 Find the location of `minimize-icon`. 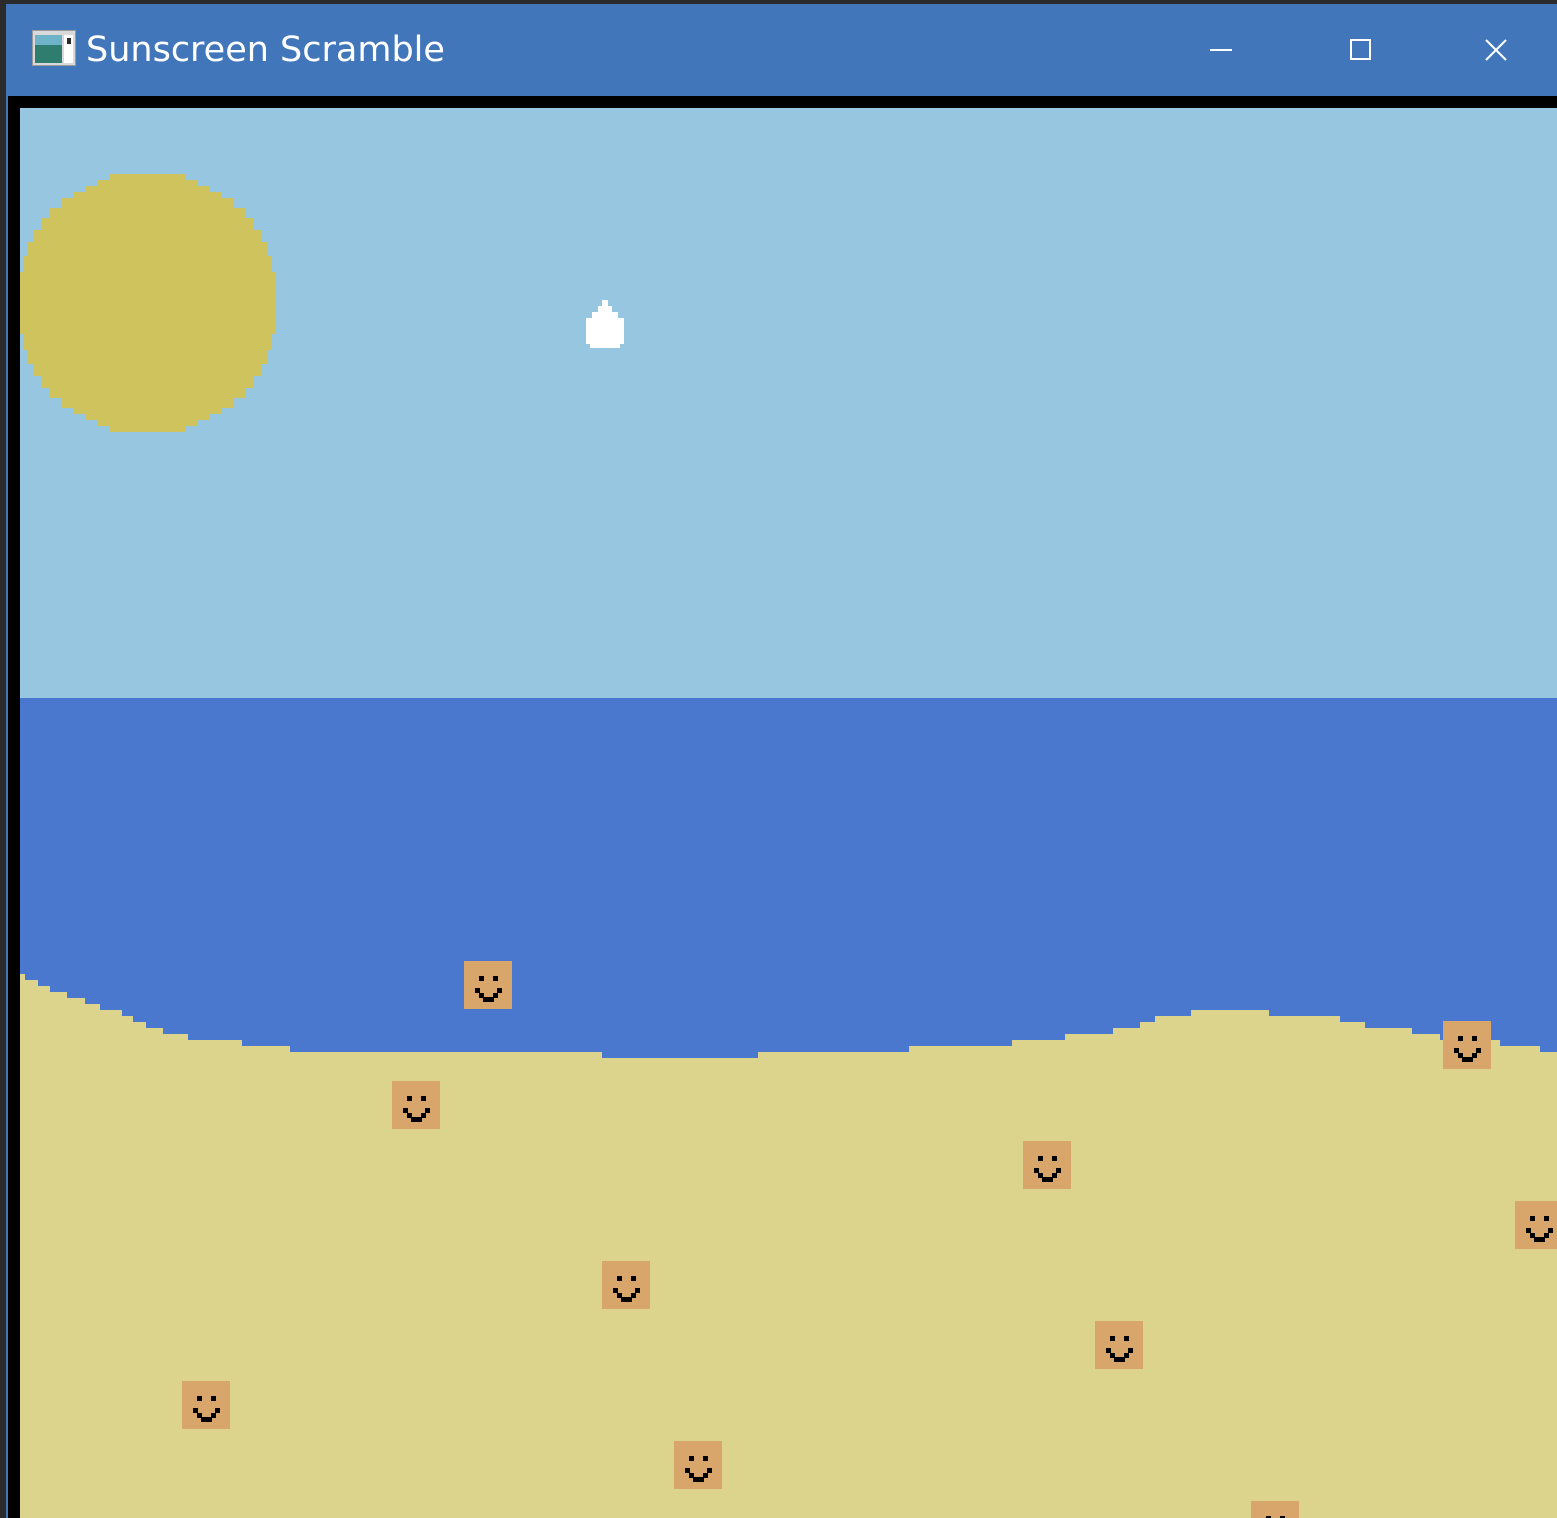

minimize-icon is located at coordinates (1221, 50).